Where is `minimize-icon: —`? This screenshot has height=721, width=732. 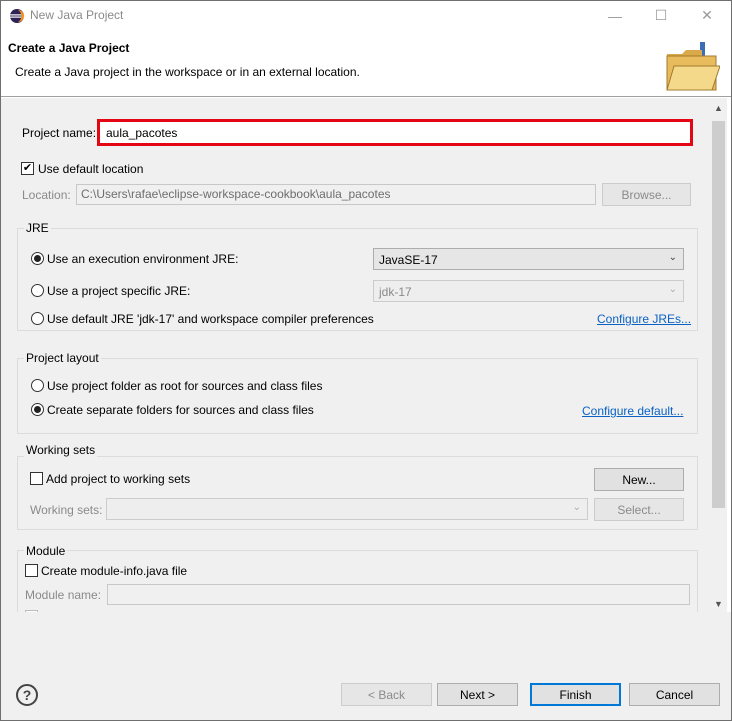 minimize-icon: — is located at coordinates (615, 15).